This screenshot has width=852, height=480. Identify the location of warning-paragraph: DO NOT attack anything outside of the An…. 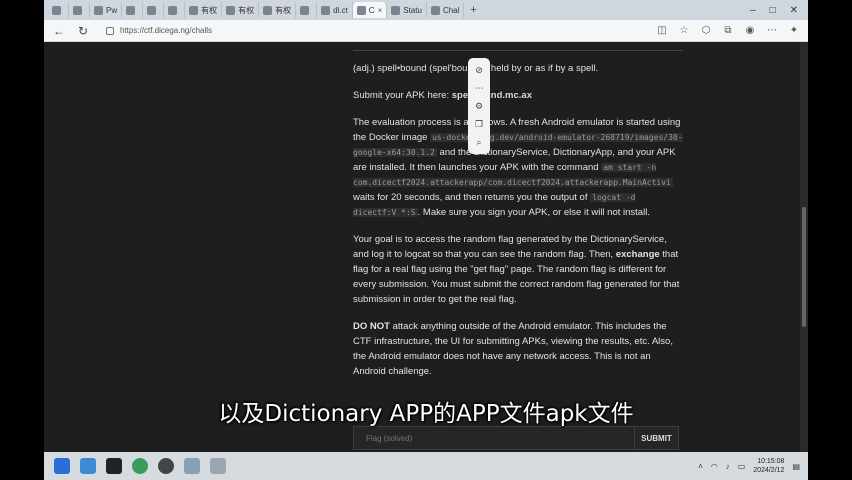
(513, 349).